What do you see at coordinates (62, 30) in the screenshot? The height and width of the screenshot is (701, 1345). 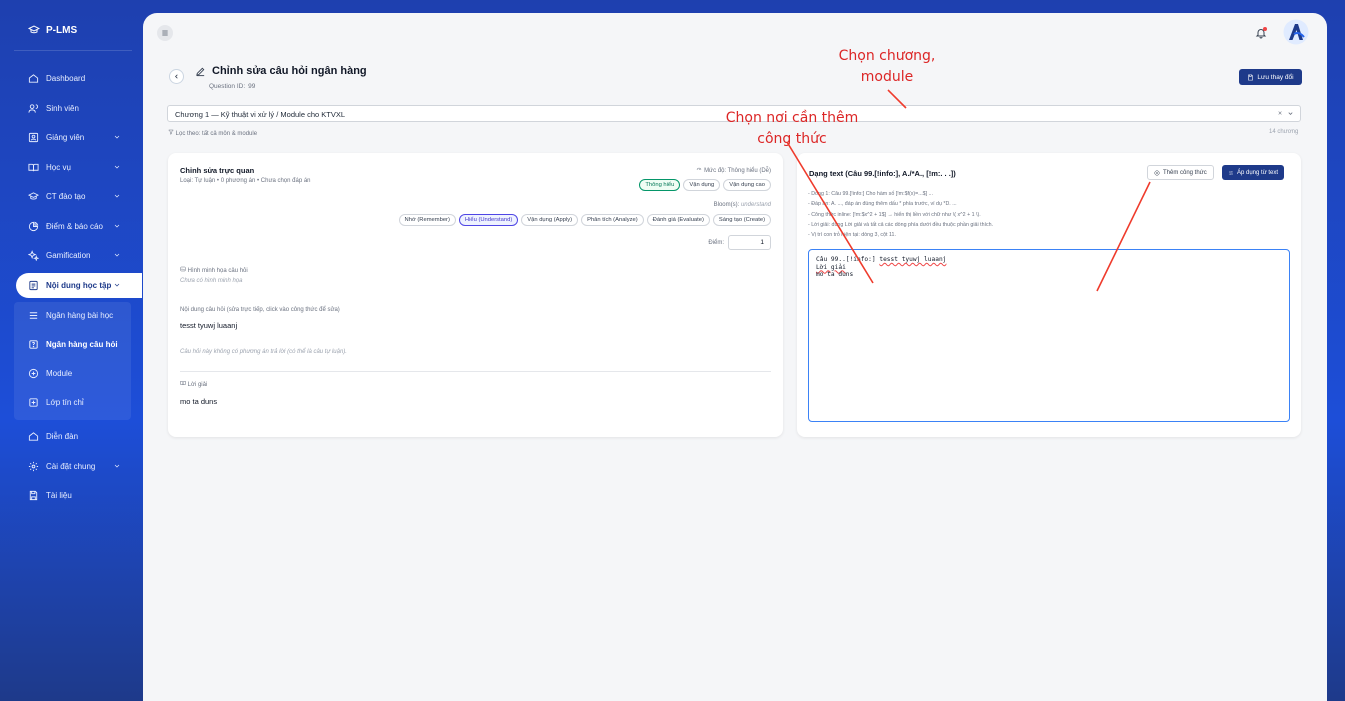 I see `brand-name: P-LMS` at bounding box center [62, 30].